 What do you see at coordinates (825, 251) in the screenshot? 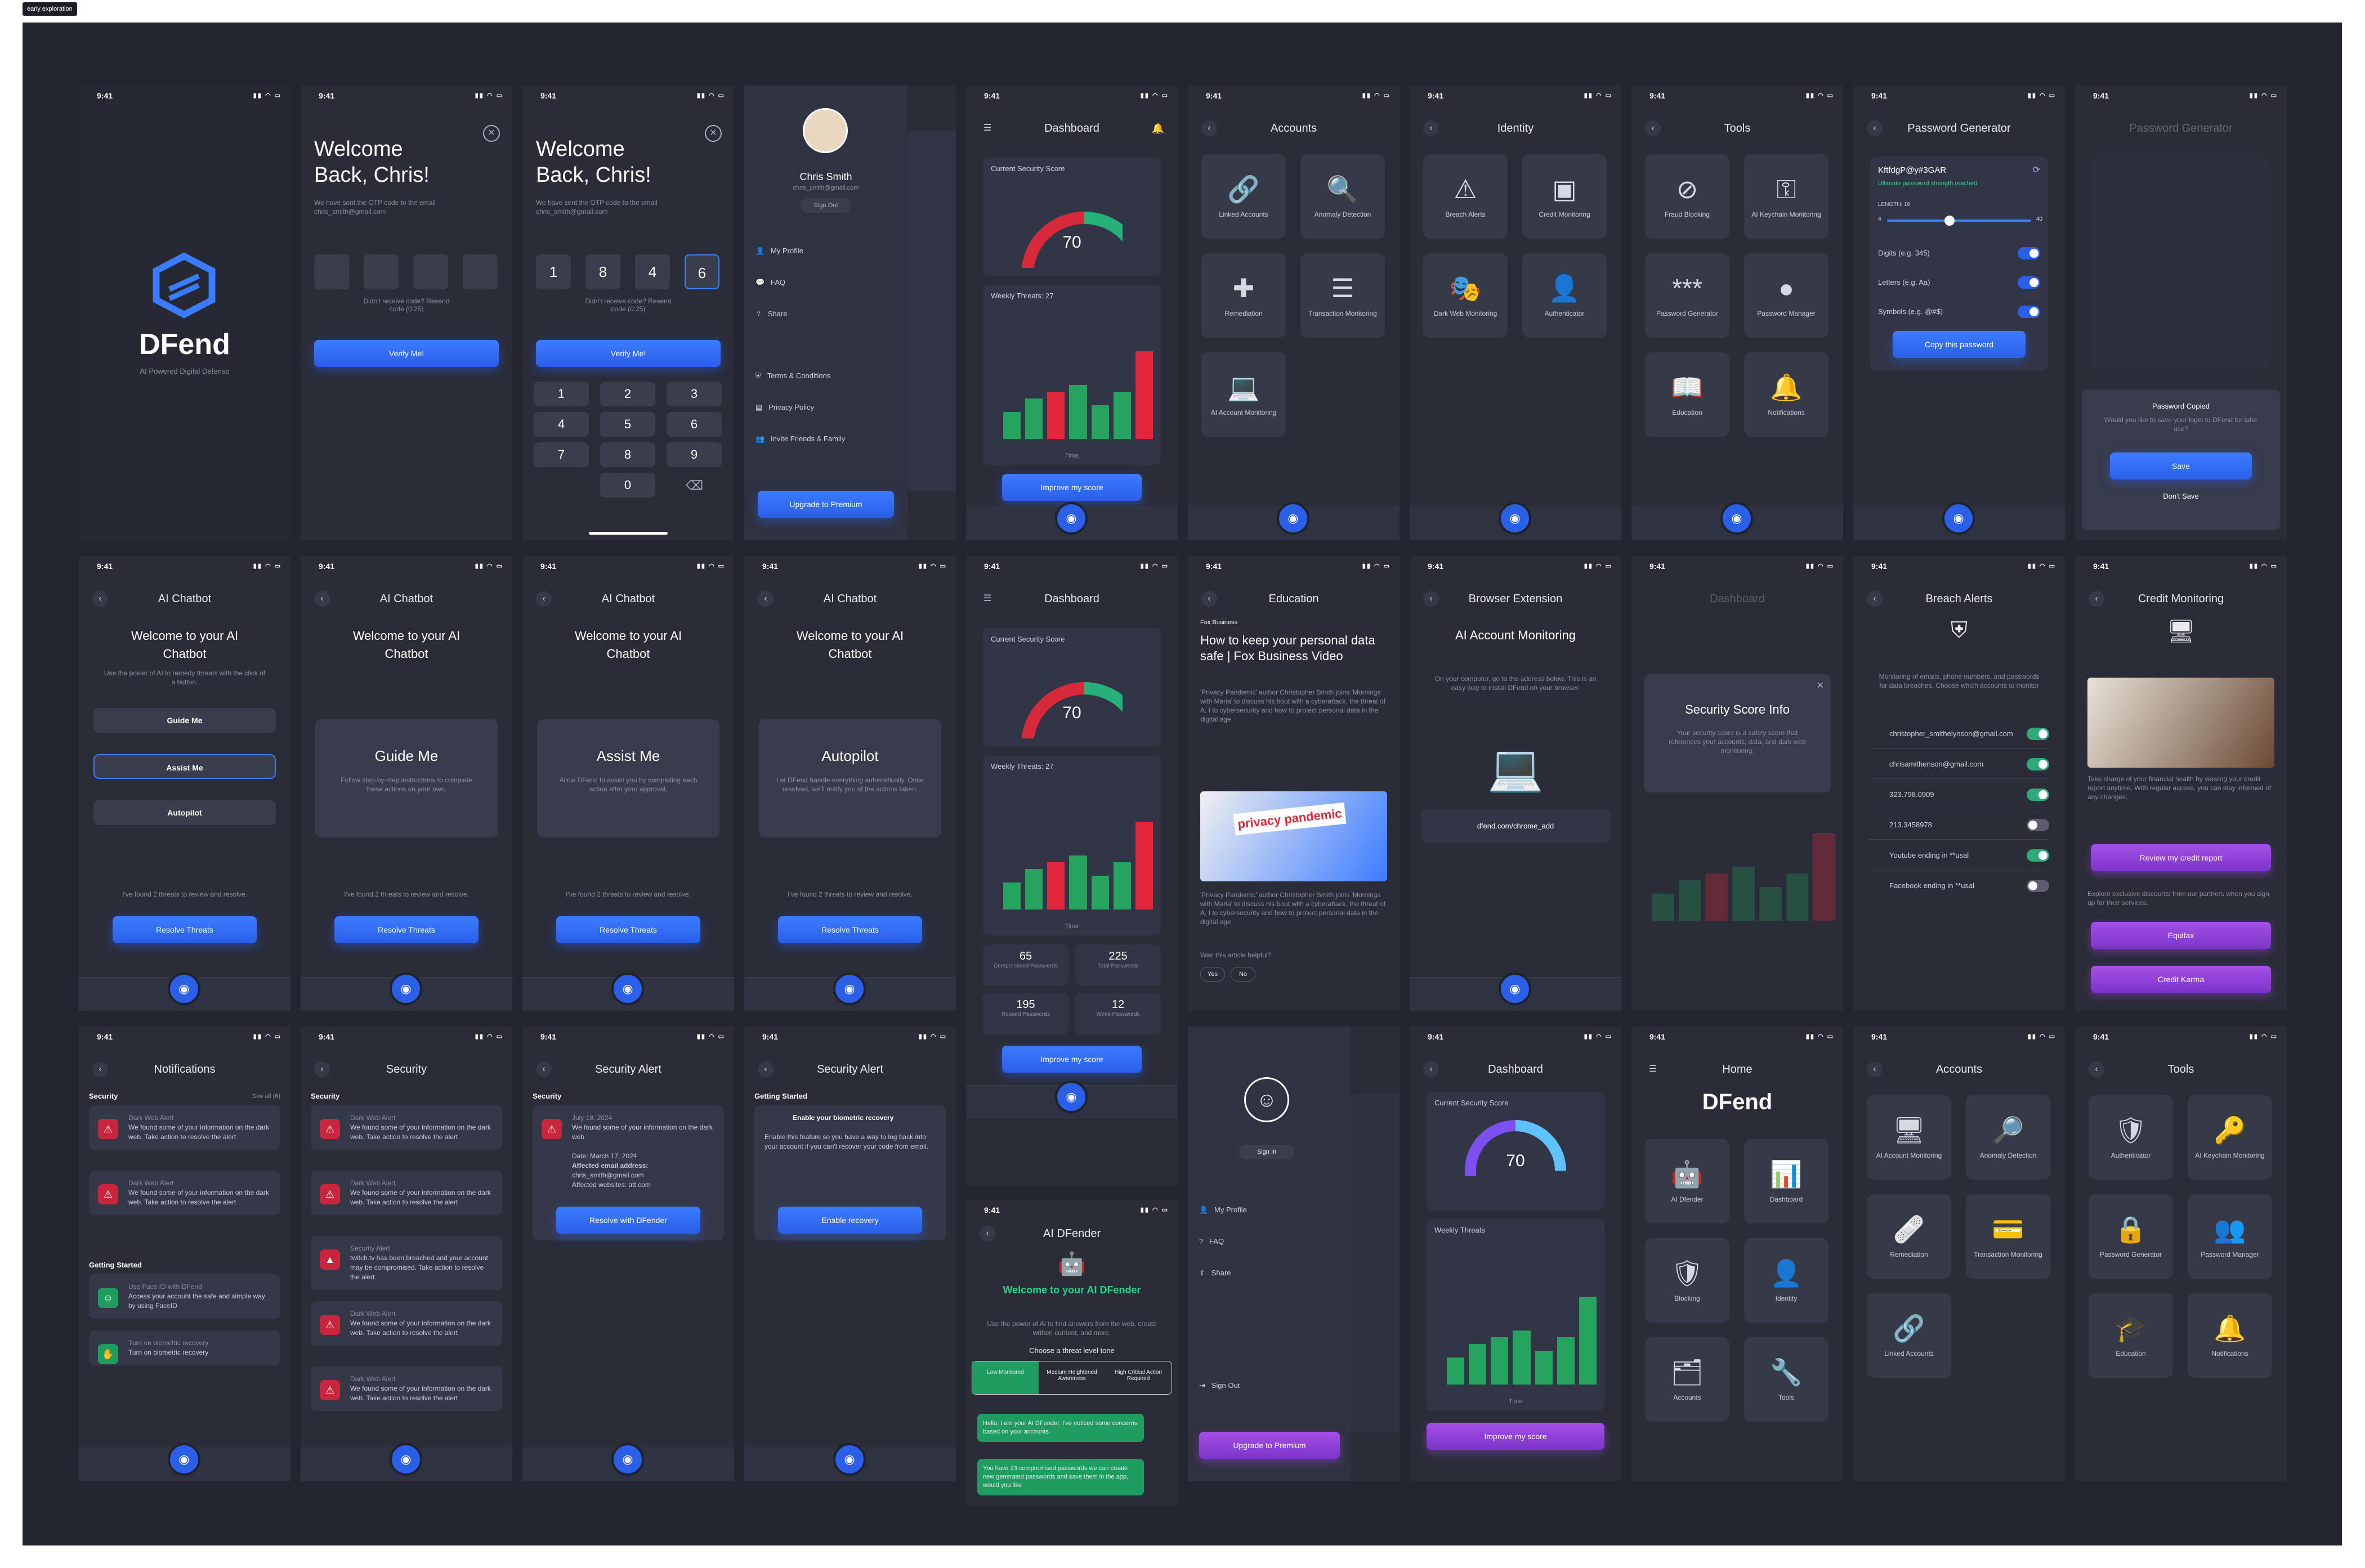
I see `menu-item-profile: 👤 My Profile` at bounding box center [825, 251].